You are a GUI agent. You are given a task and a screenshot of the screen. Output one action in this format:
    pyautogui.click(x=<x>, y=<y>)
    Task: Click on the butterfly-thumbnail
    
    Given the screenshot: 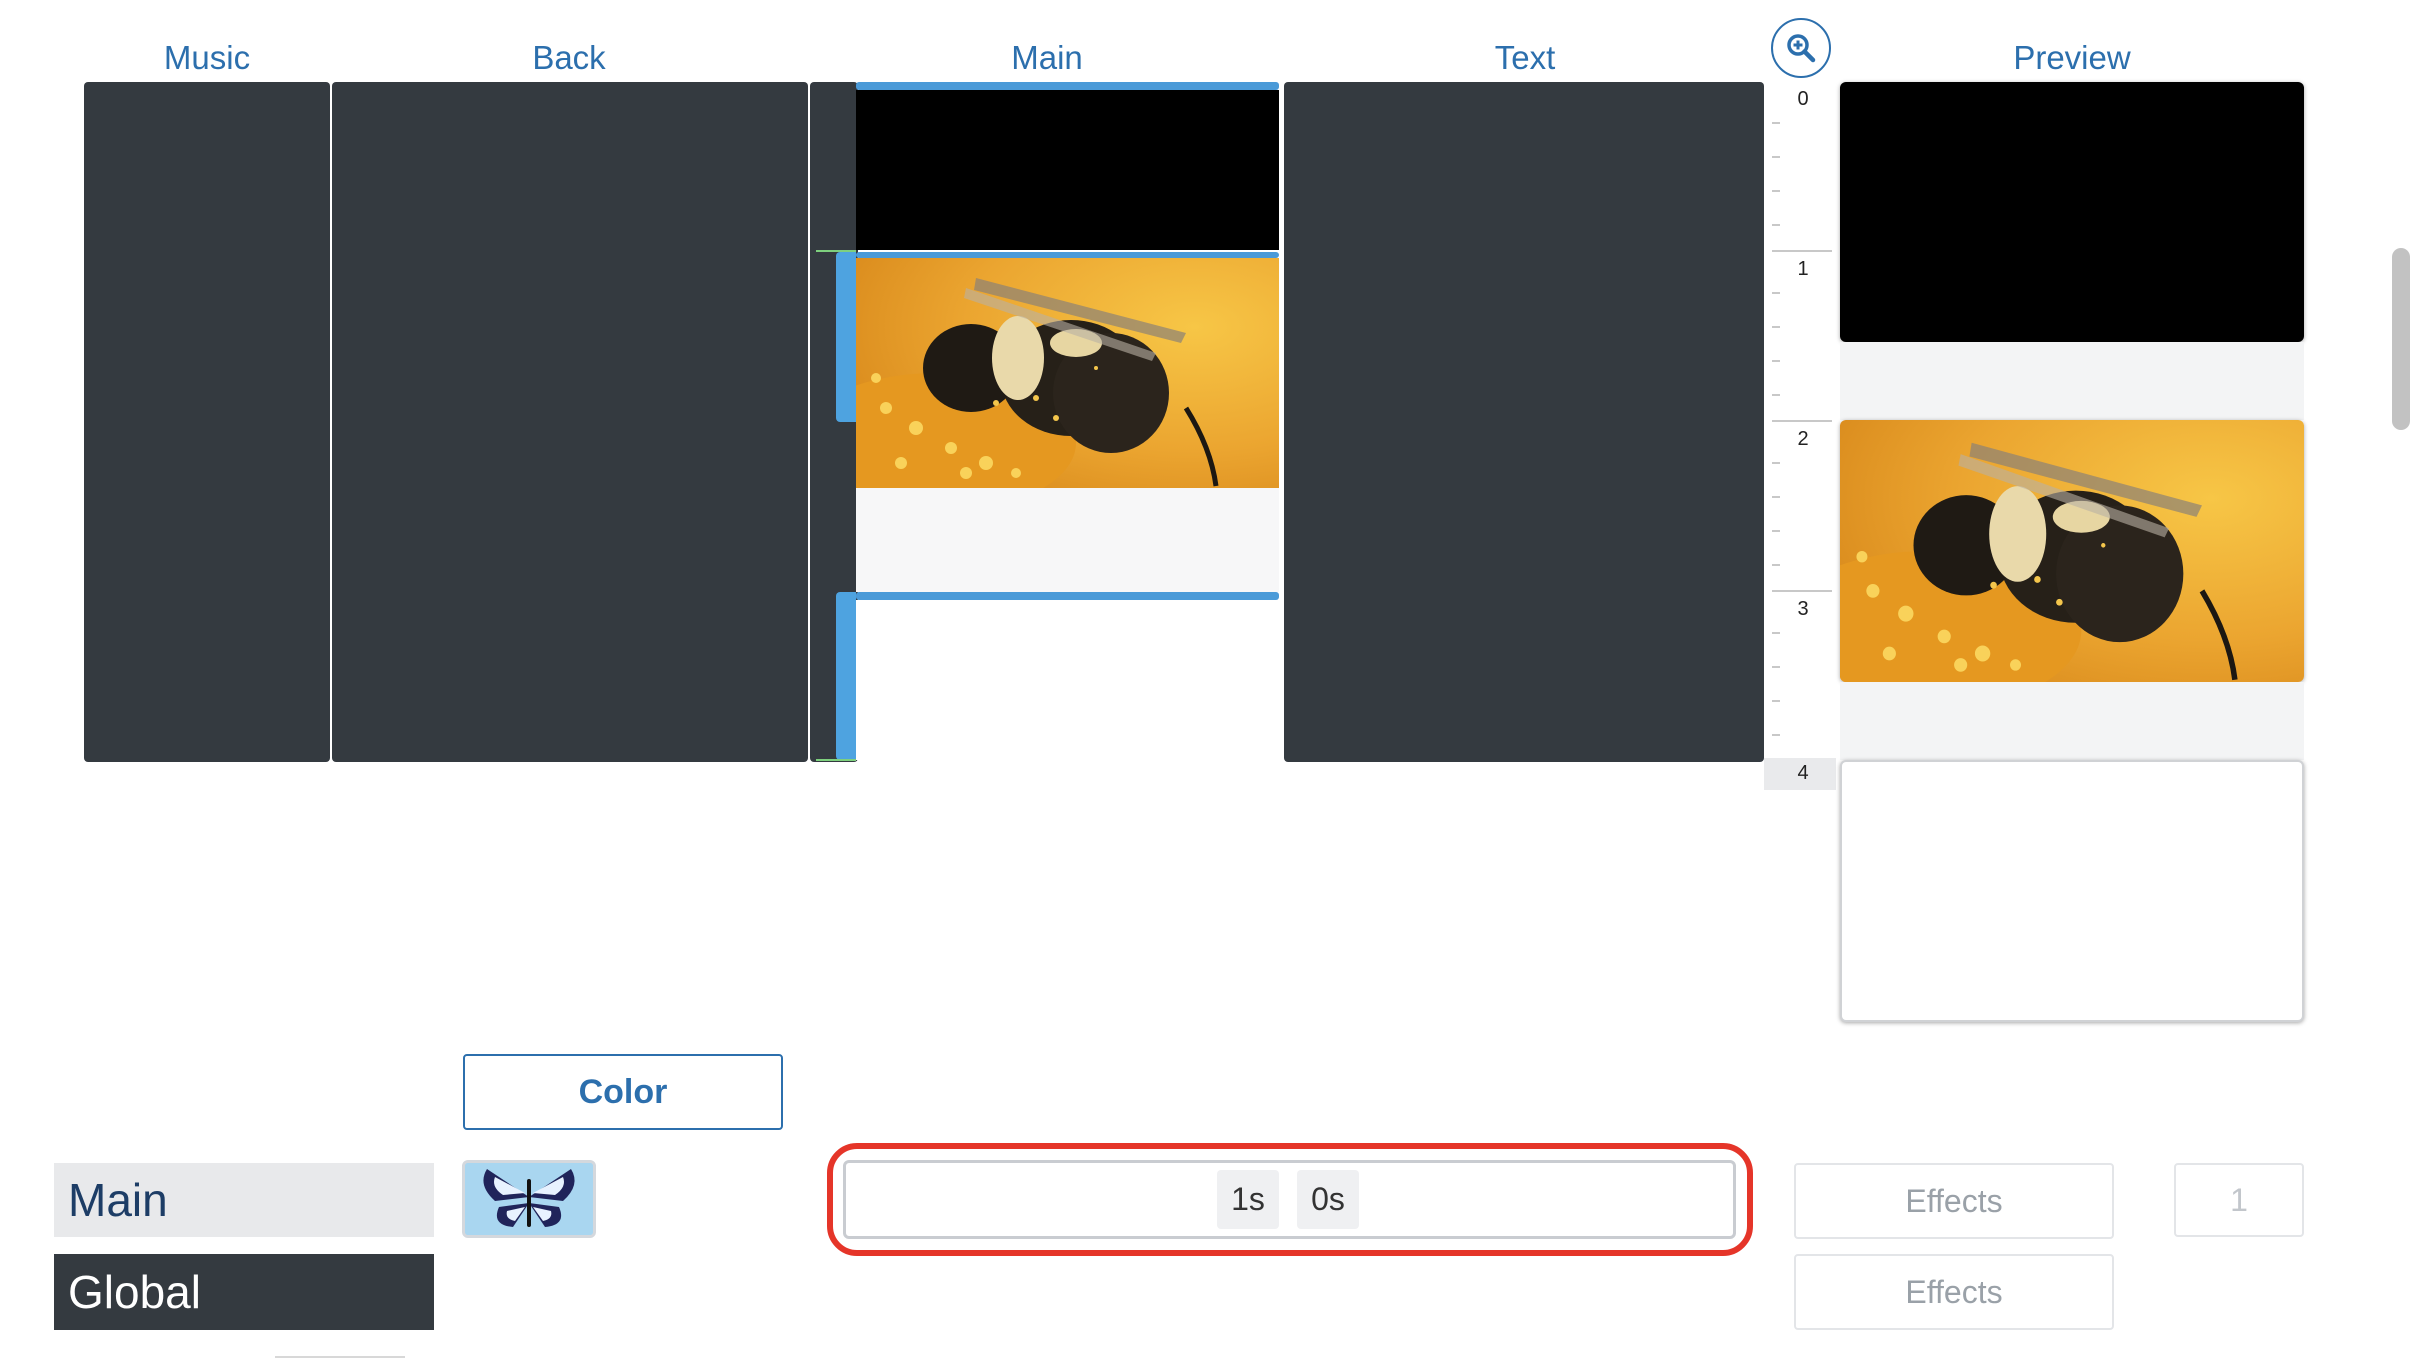 What is the action you would take?
    pyautogui.click(x=529, y=1199)
    